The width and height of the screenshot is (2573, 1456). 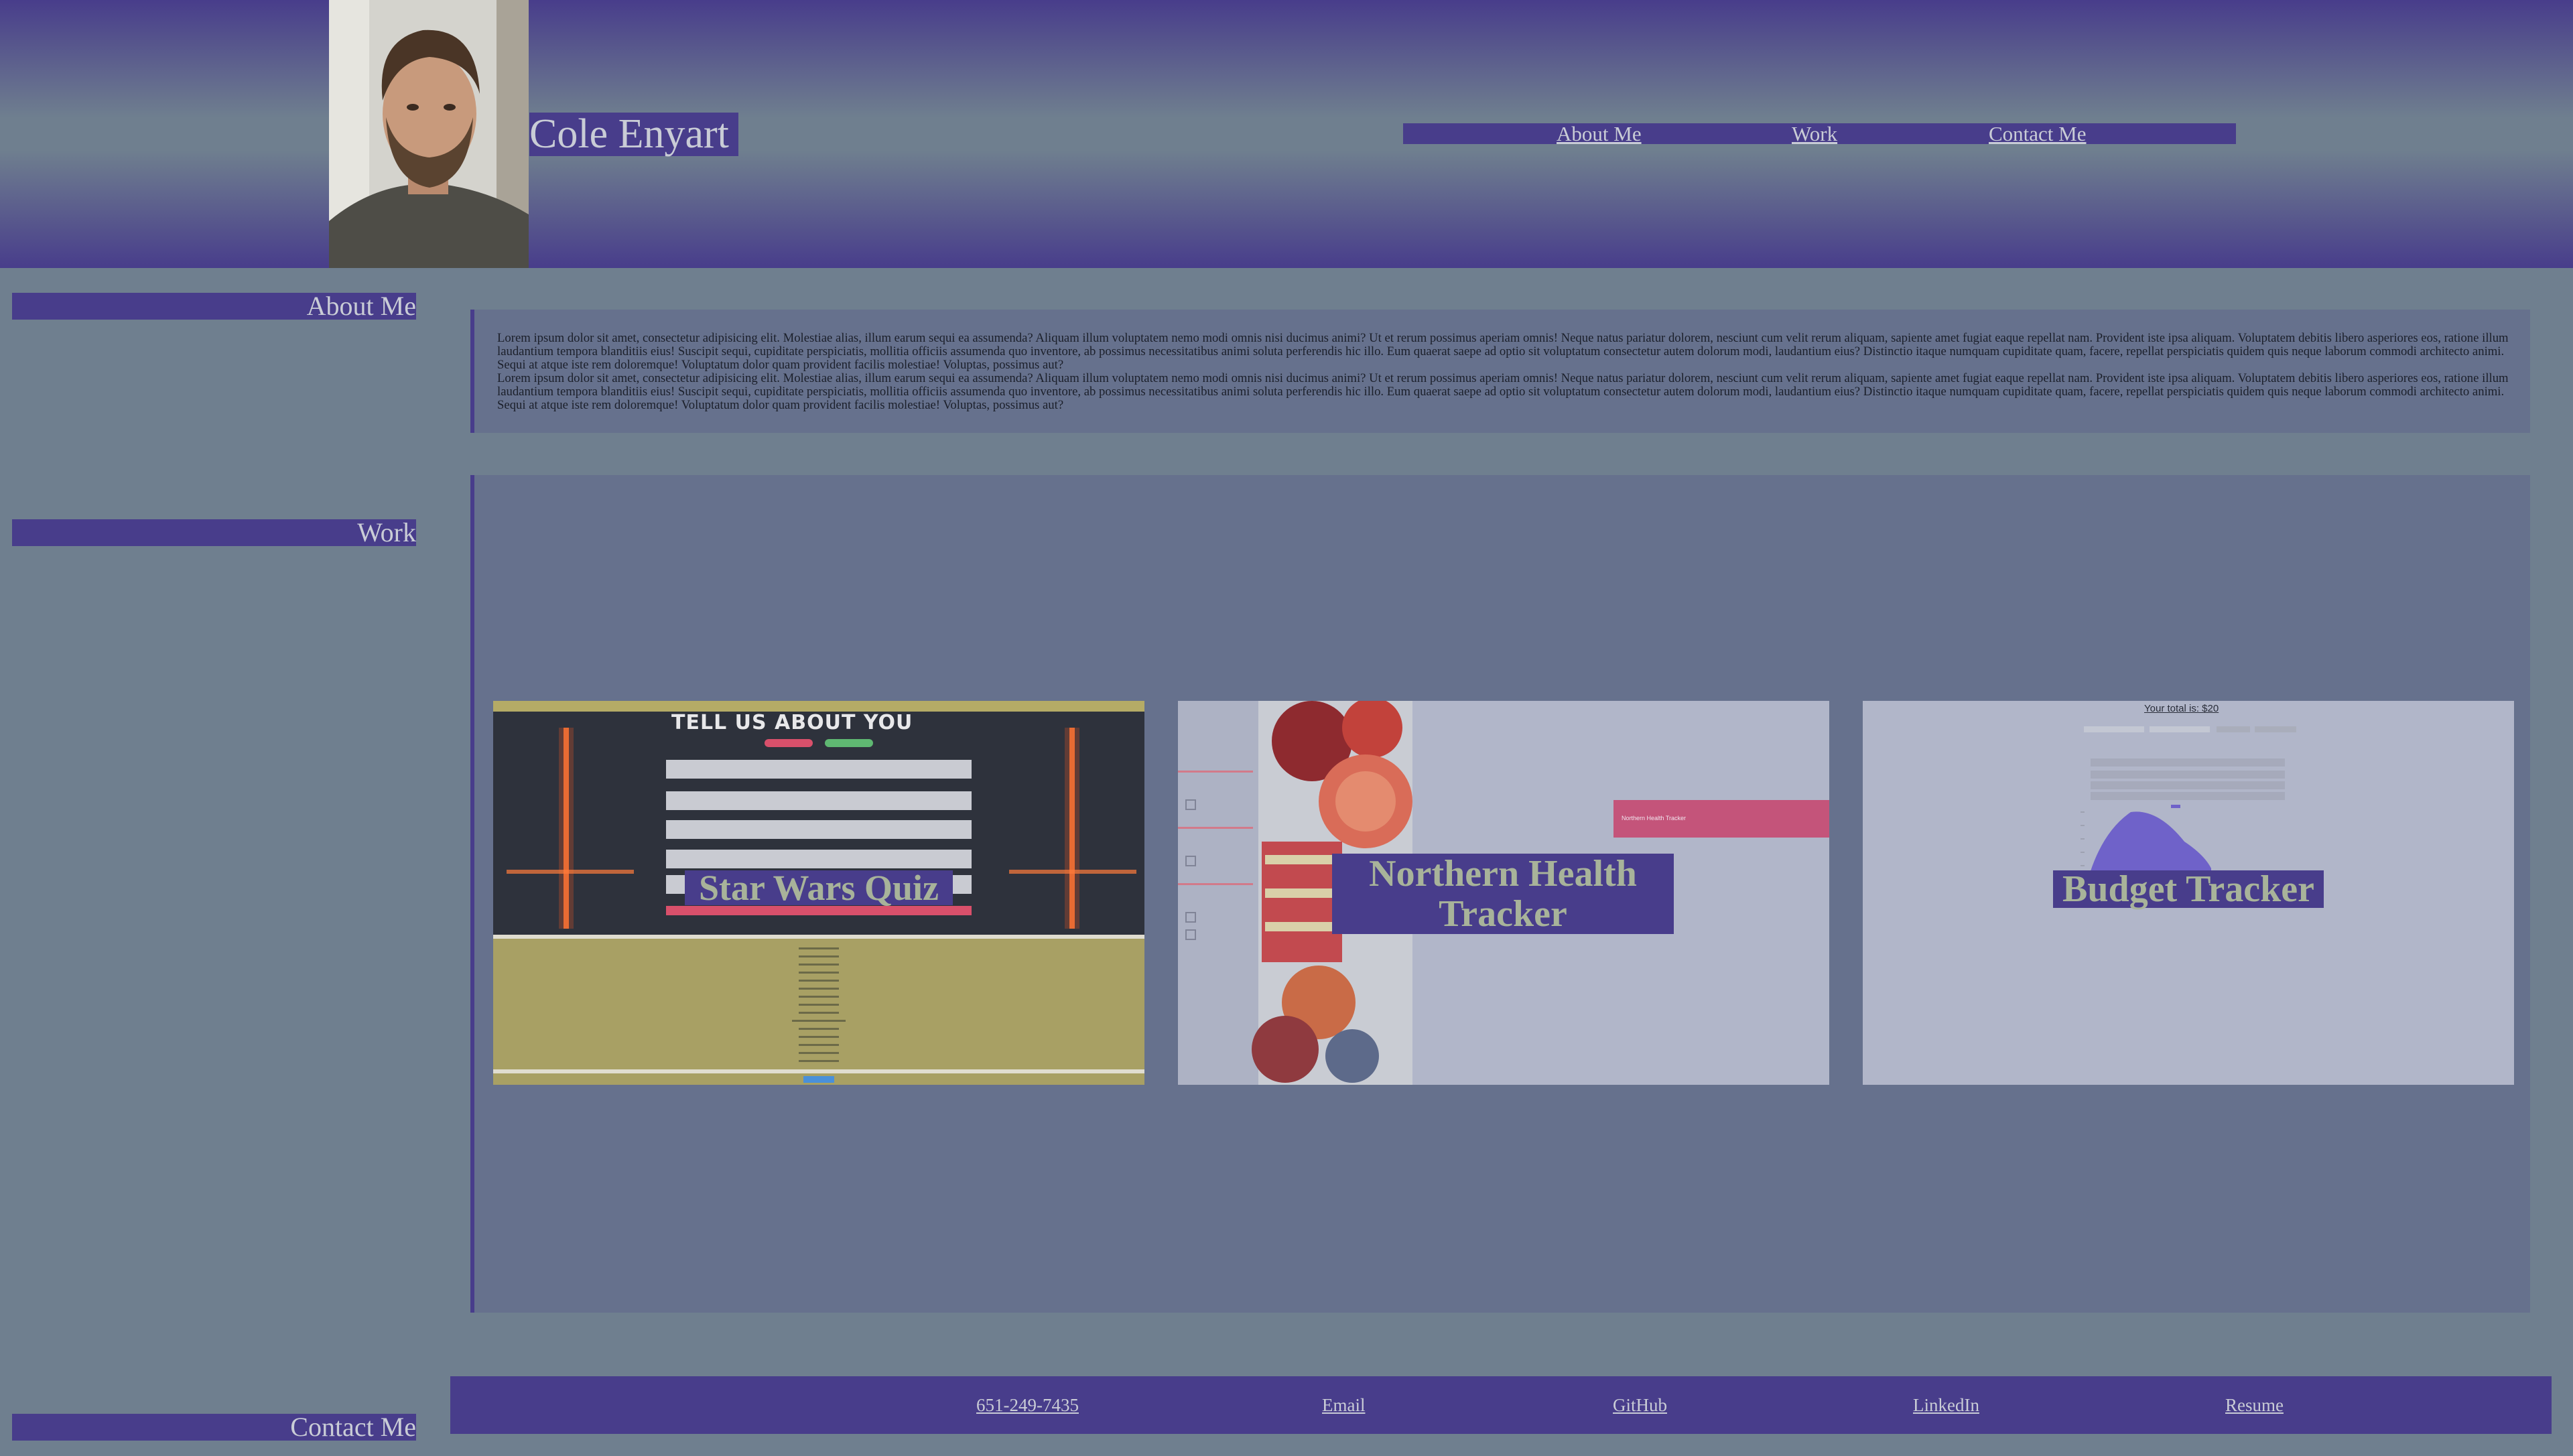 I want to click on phone-link: 651-249-7435, so click(x=1027, y=1405).